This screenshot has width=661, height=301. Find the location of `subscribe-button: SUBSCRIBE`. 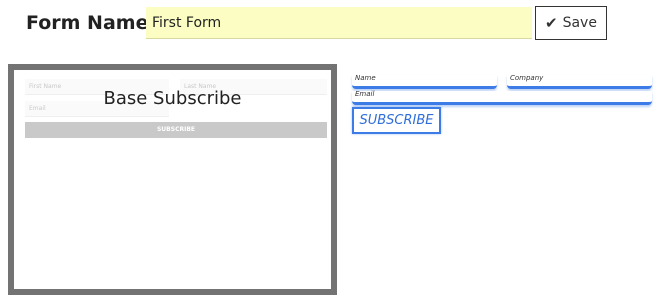

subscribe-button: SUBSCRIBE is located at coordinates (396, 120).